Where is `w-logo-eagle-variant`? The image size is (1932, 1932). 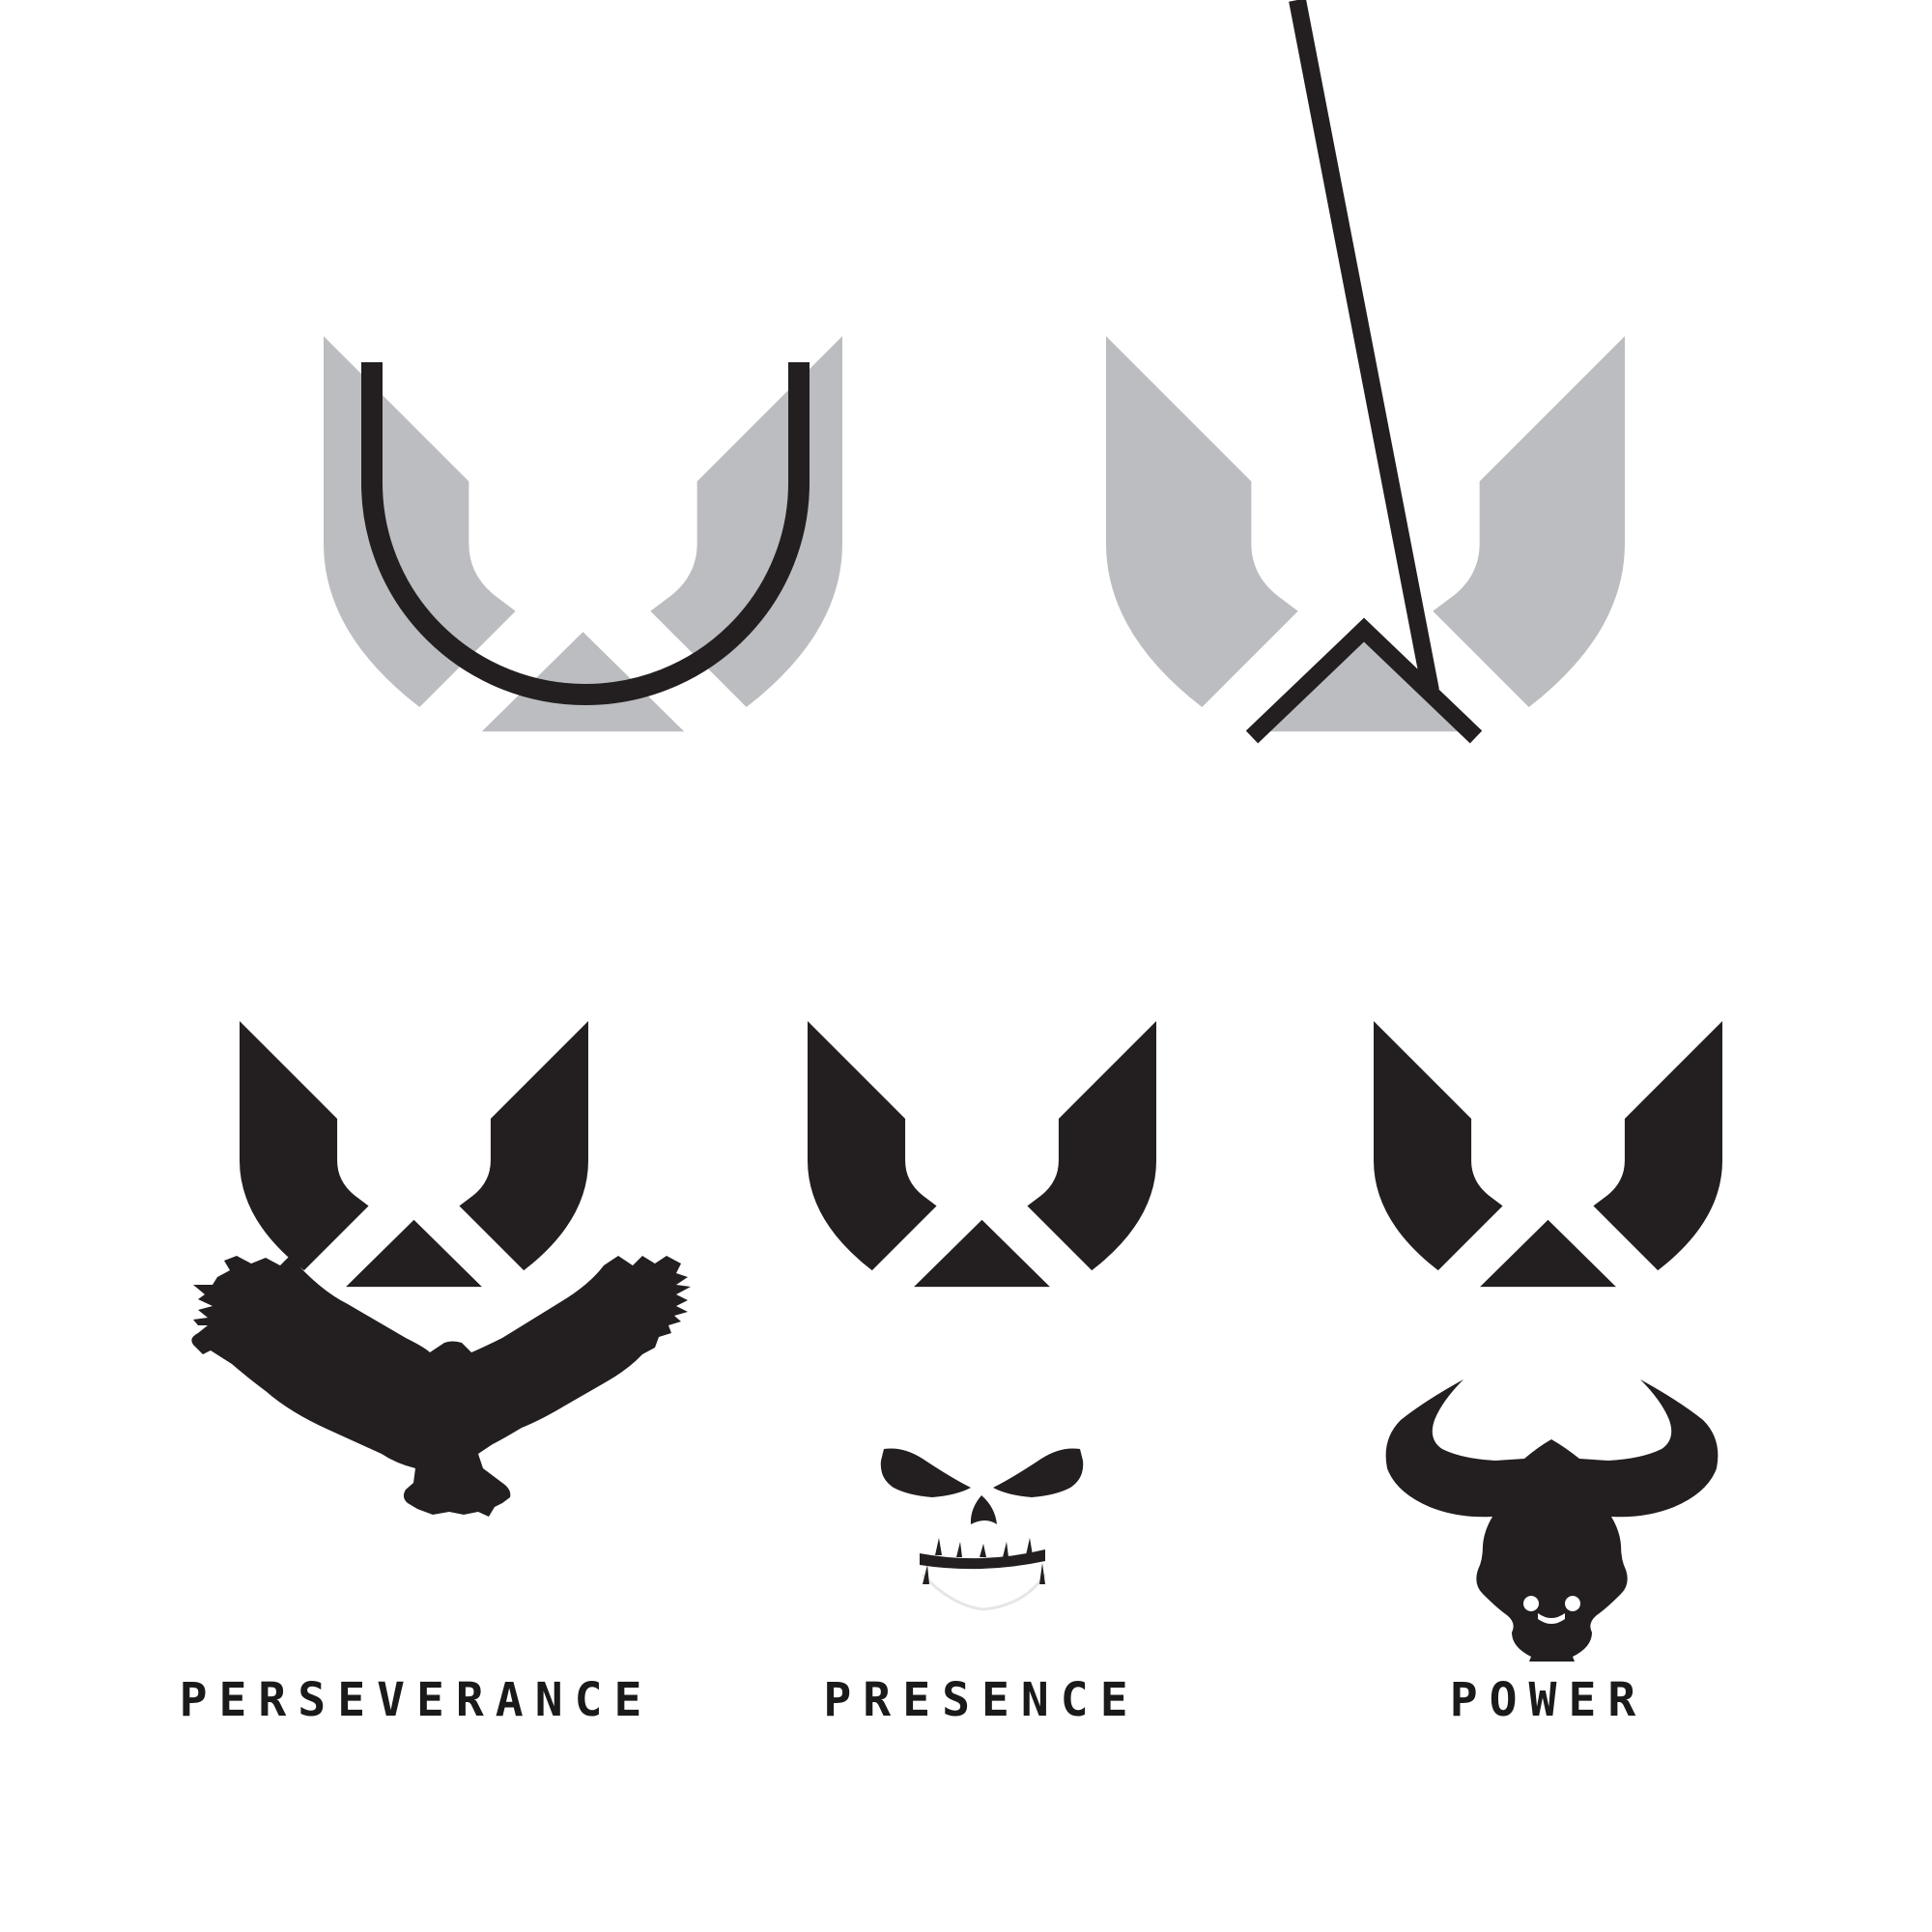 w-logo-eagle-variant is located at coordinates (414, 1154).